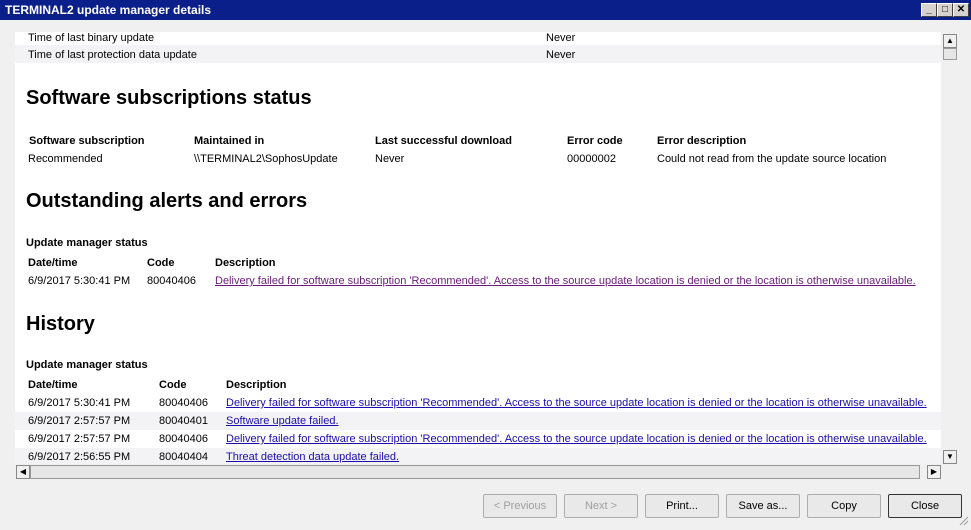  Describe the element at coordinates (443, 141) in the screenshot. I see `column-header: Last successful download` at that location.